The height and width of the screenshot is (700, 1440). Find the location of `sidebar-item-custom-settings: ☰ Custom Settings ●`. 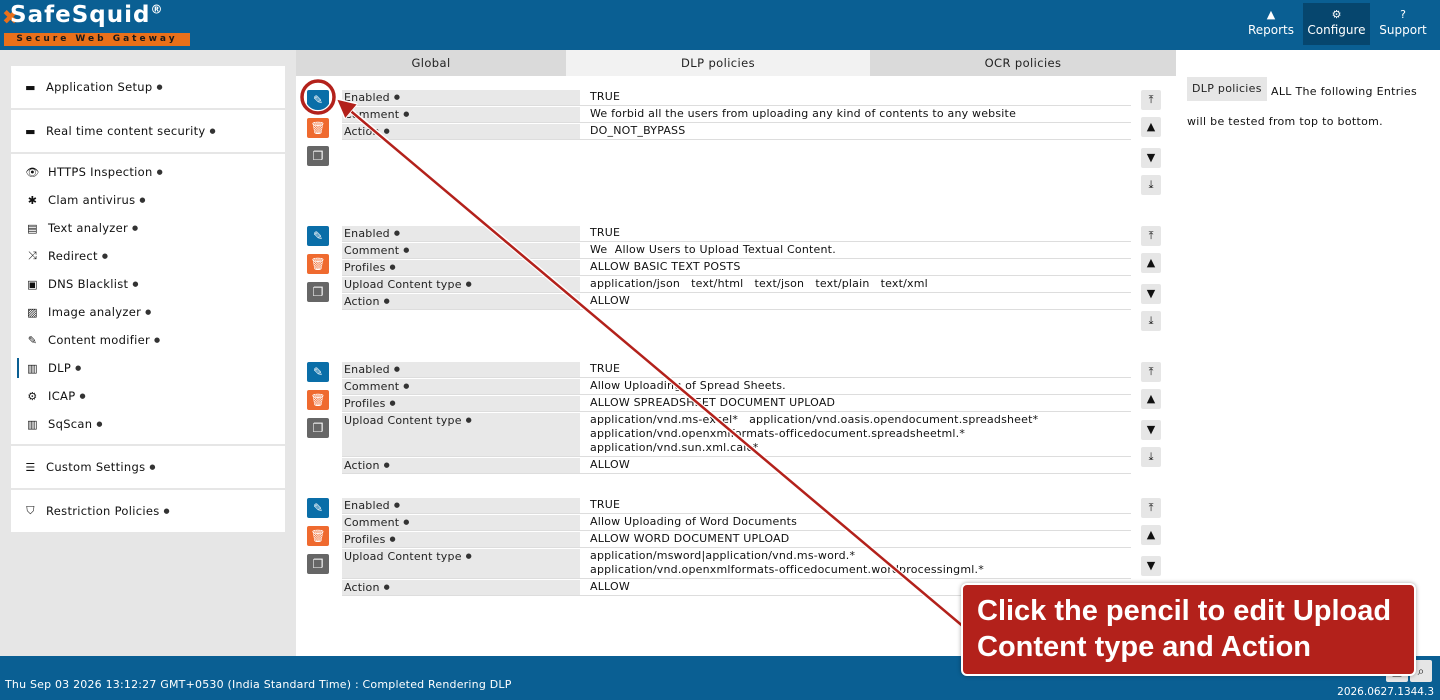

sidebar-item-custom-settings: ☰ Custom Settings ● is located at coordinates (148, 467).